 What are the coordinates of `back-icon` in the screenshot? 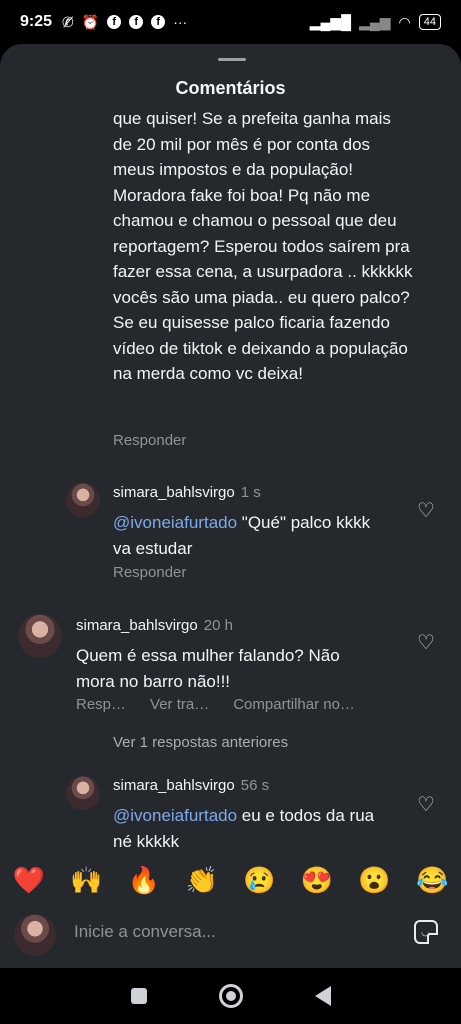 It's located at (322, 996).